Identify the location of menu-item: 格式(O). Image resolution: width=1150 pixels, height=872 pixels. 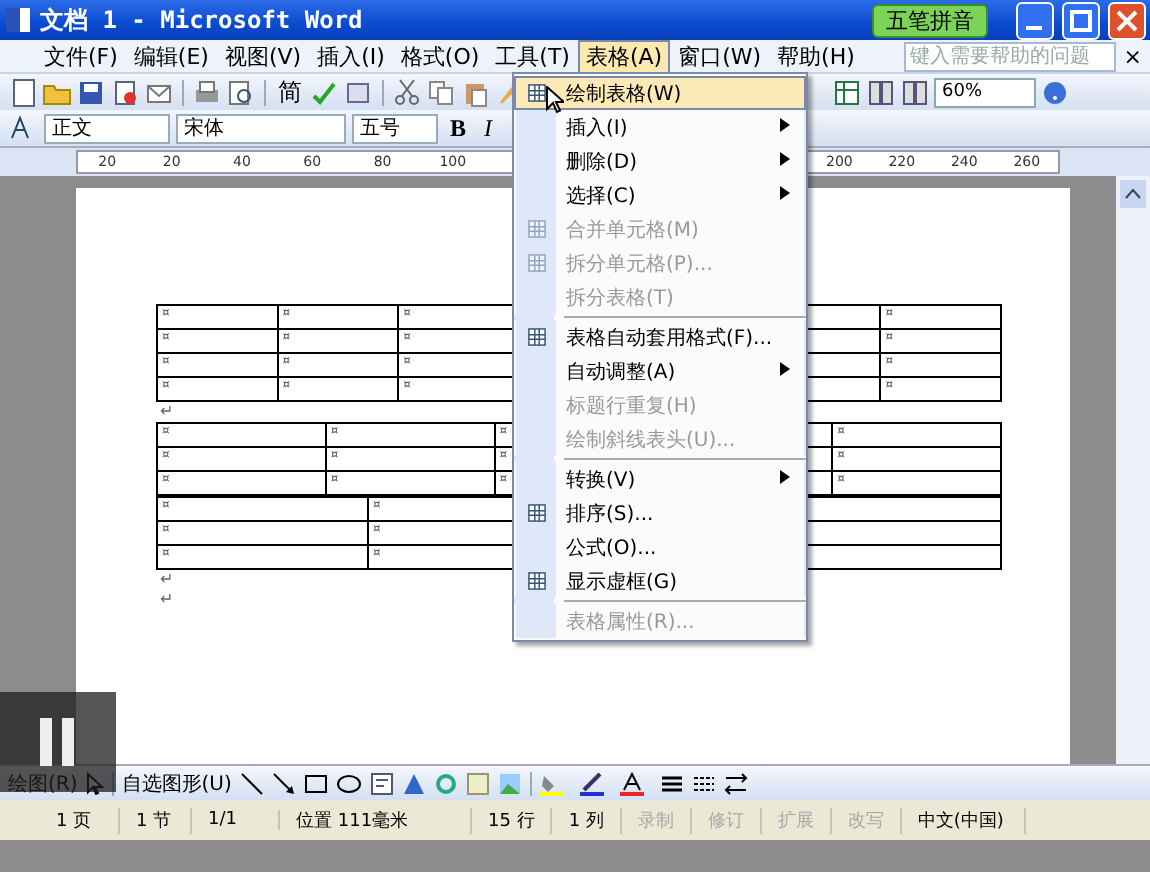
(440, 56).